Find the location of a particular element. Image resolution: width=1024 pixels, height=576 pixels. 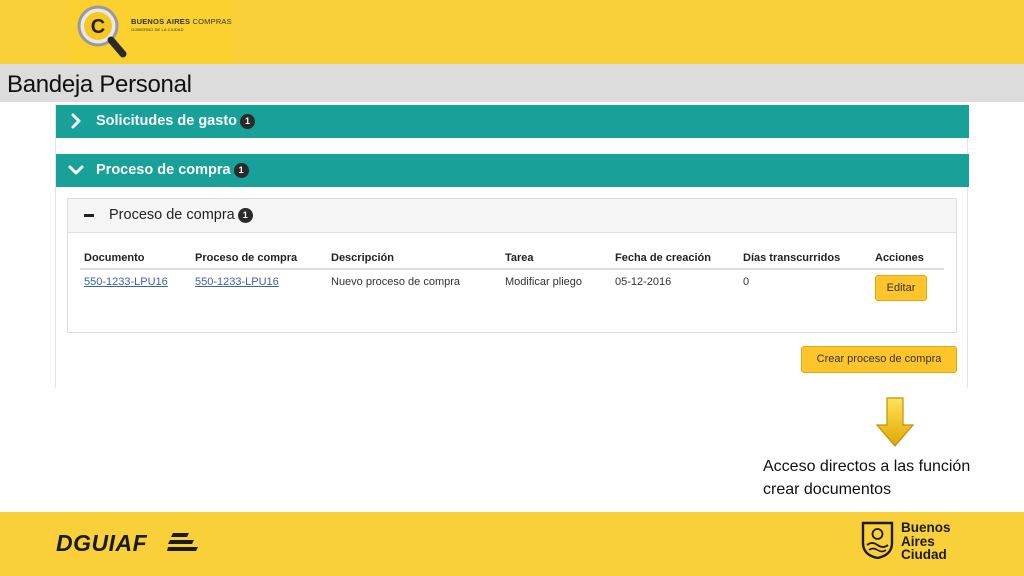

section-header-label: Proceso de compra 1 is located at coordinates (172, 170).